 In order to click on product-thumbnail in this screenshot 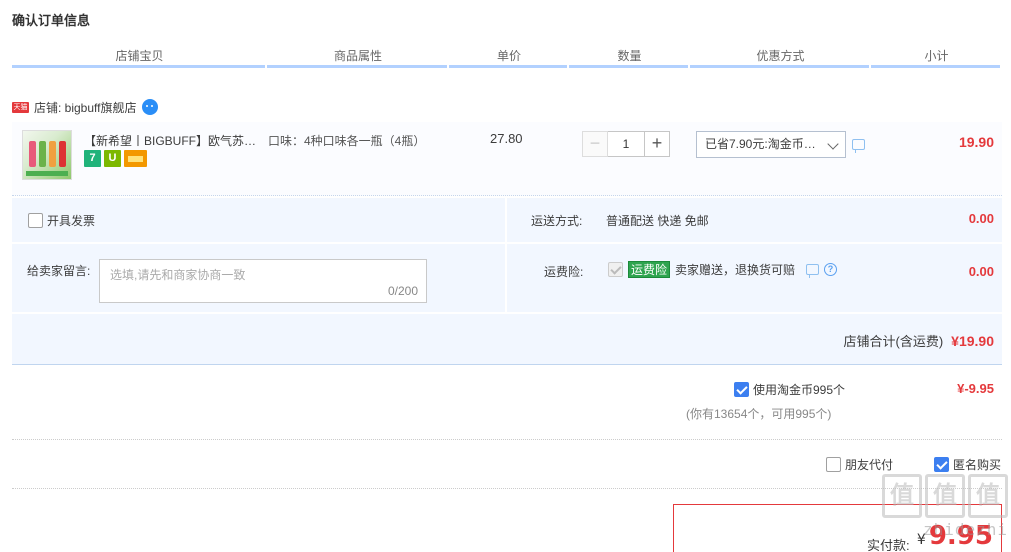, I will do `click(47, 155)`.